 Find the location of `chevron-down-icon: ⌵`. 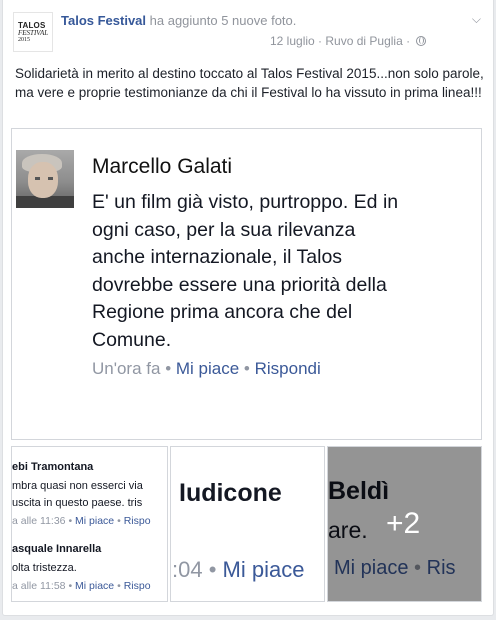

chevron-down-icon: ⌵ is located at coordinates (476, 19).